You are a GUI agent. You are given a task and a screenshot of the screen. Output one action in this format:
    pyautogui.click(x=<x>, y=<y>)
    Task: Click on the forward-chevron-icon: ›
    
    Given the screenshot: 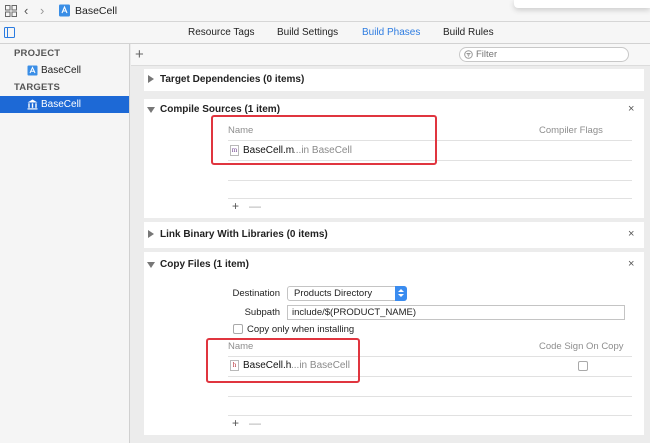 What is the action you would take?
    pyautogui.click(x=42, y=10)
    